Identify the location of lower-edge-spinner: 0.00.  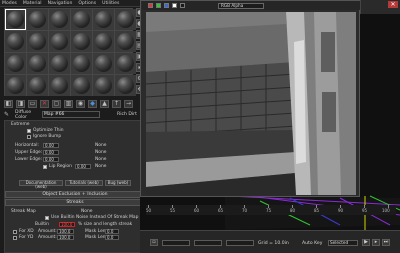
(51, 159).